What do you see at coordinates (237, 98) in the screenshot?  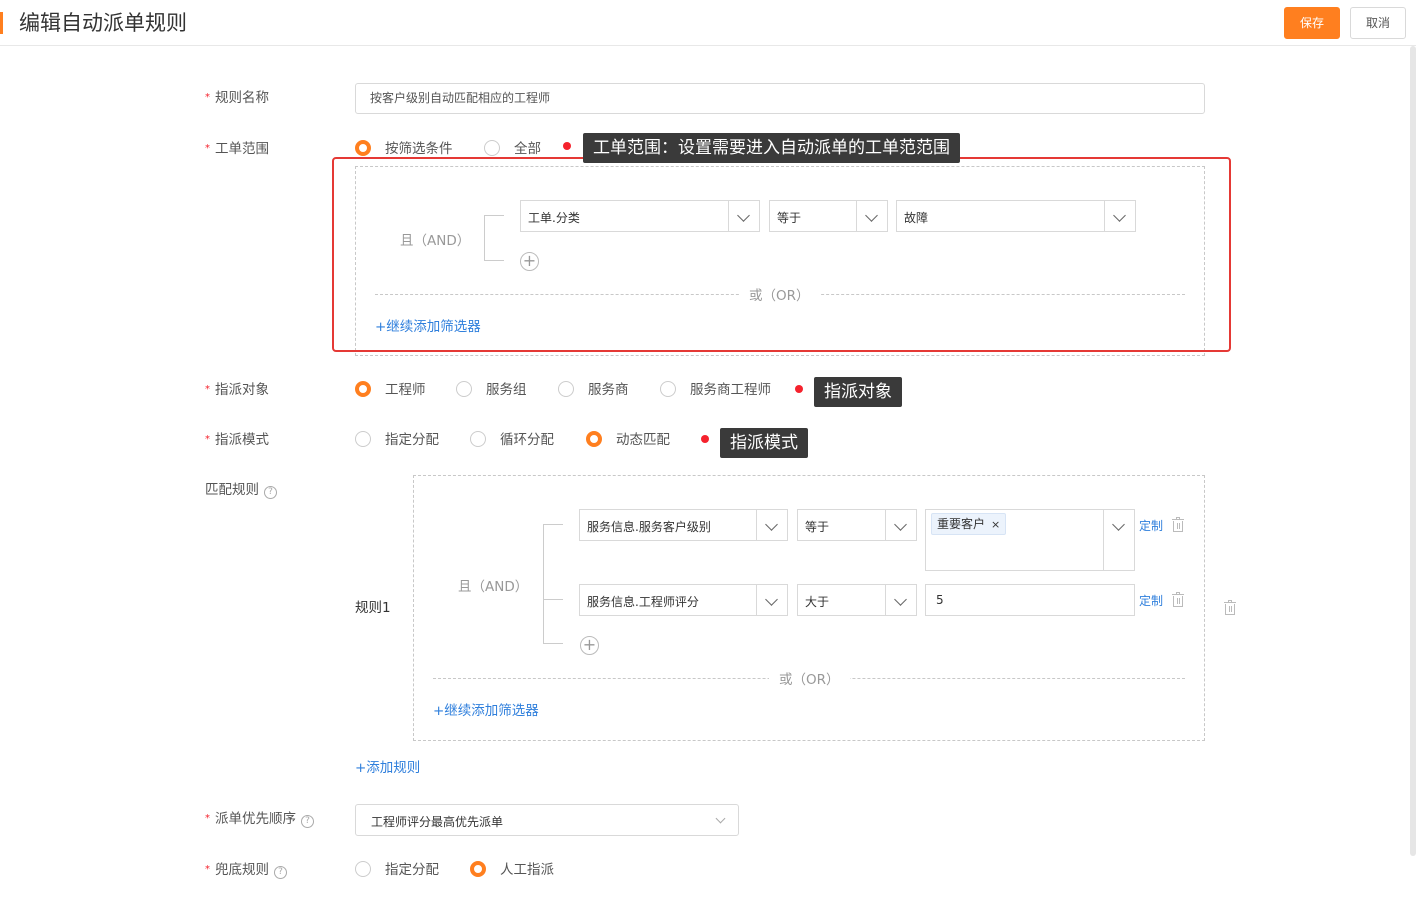 I see `rule-name-label: * 规则名称` at bounding box center [237, 98].